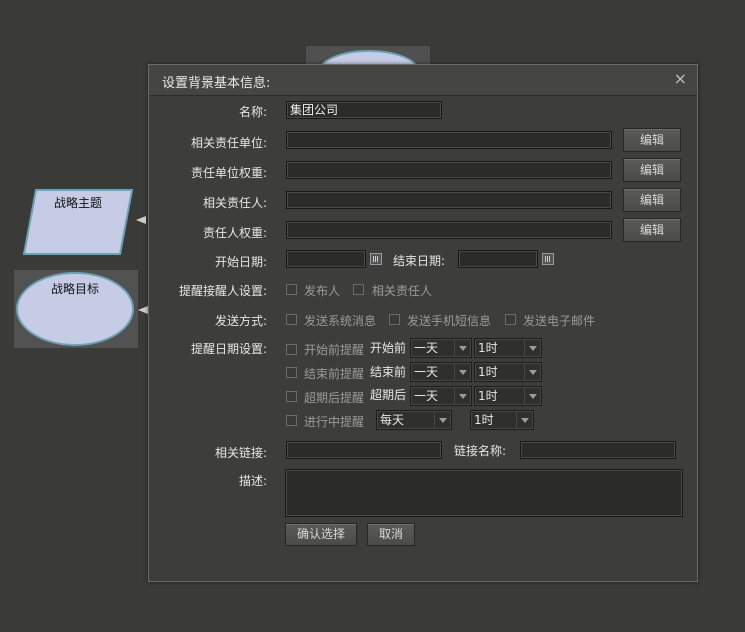  I want to click on before-end-prefix: 结束前, so click(388, 372).